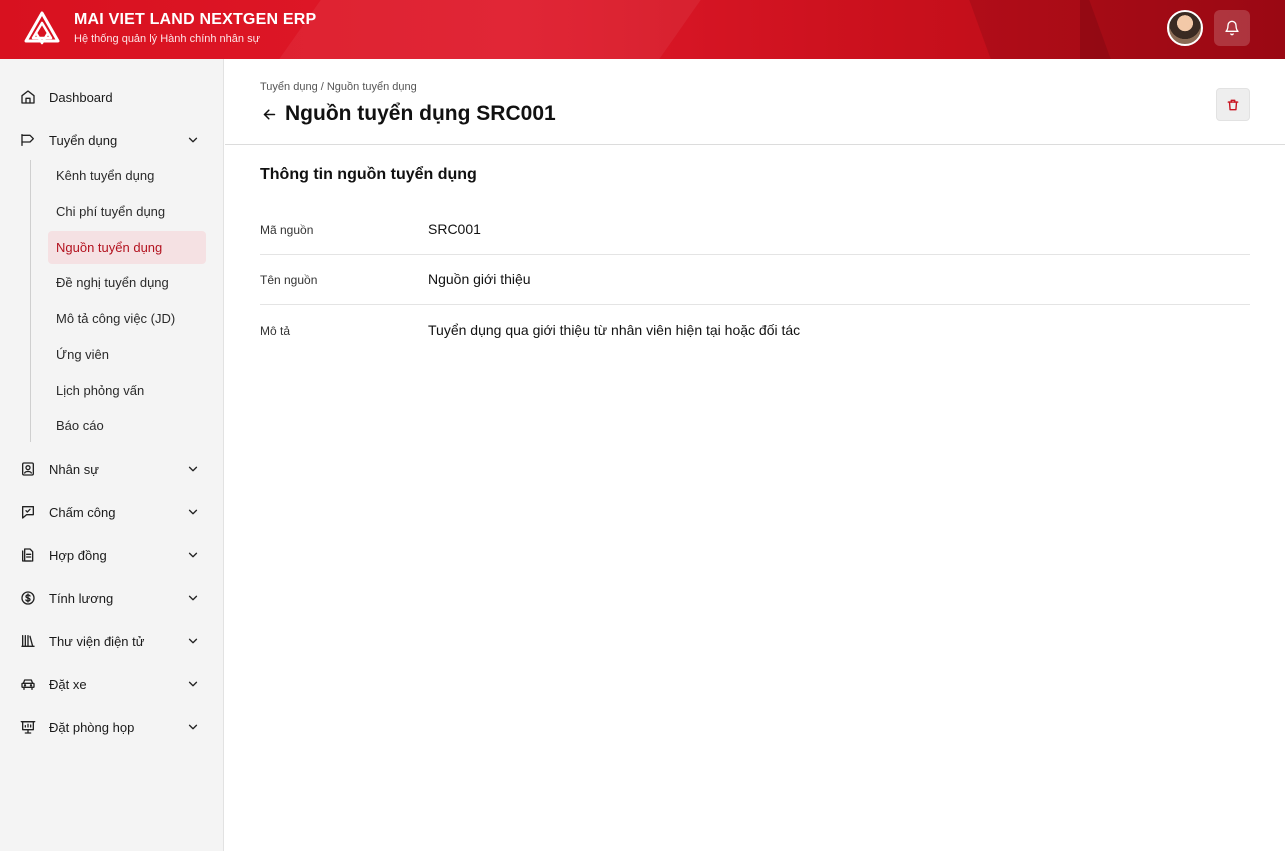 Image resolution: width=1285 pixels, height=851 pixels. I want to click on megaphone-icon, so click(29, 140).